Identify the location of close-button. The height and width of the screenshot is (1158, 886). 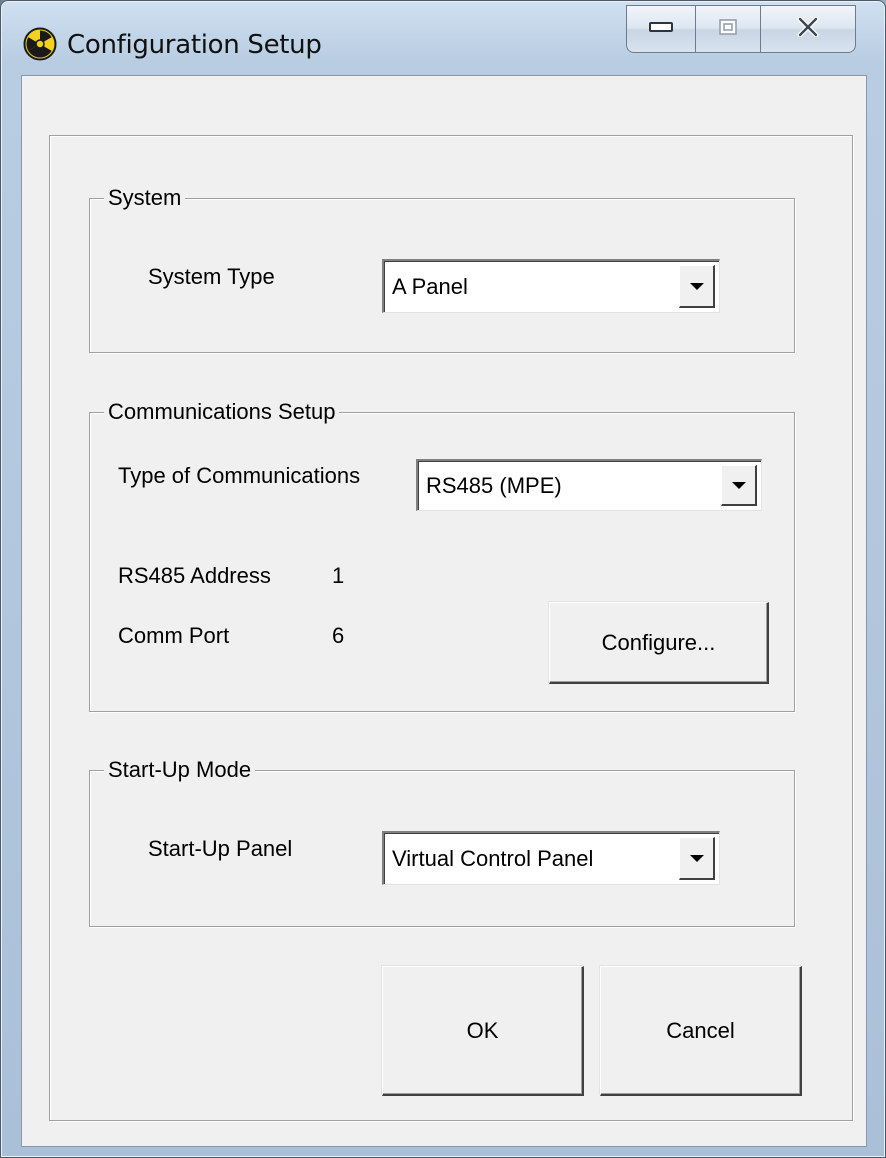
(808, 29).